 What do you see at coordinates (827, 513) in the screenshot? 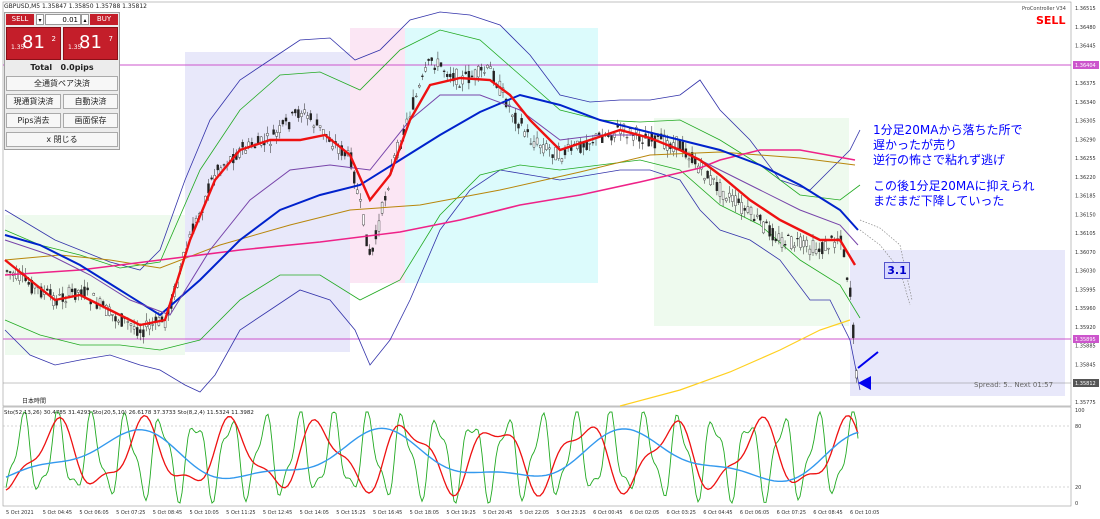
I see `time-axis-label: 6 Oct 08:45` at bounding box center [827, 513].